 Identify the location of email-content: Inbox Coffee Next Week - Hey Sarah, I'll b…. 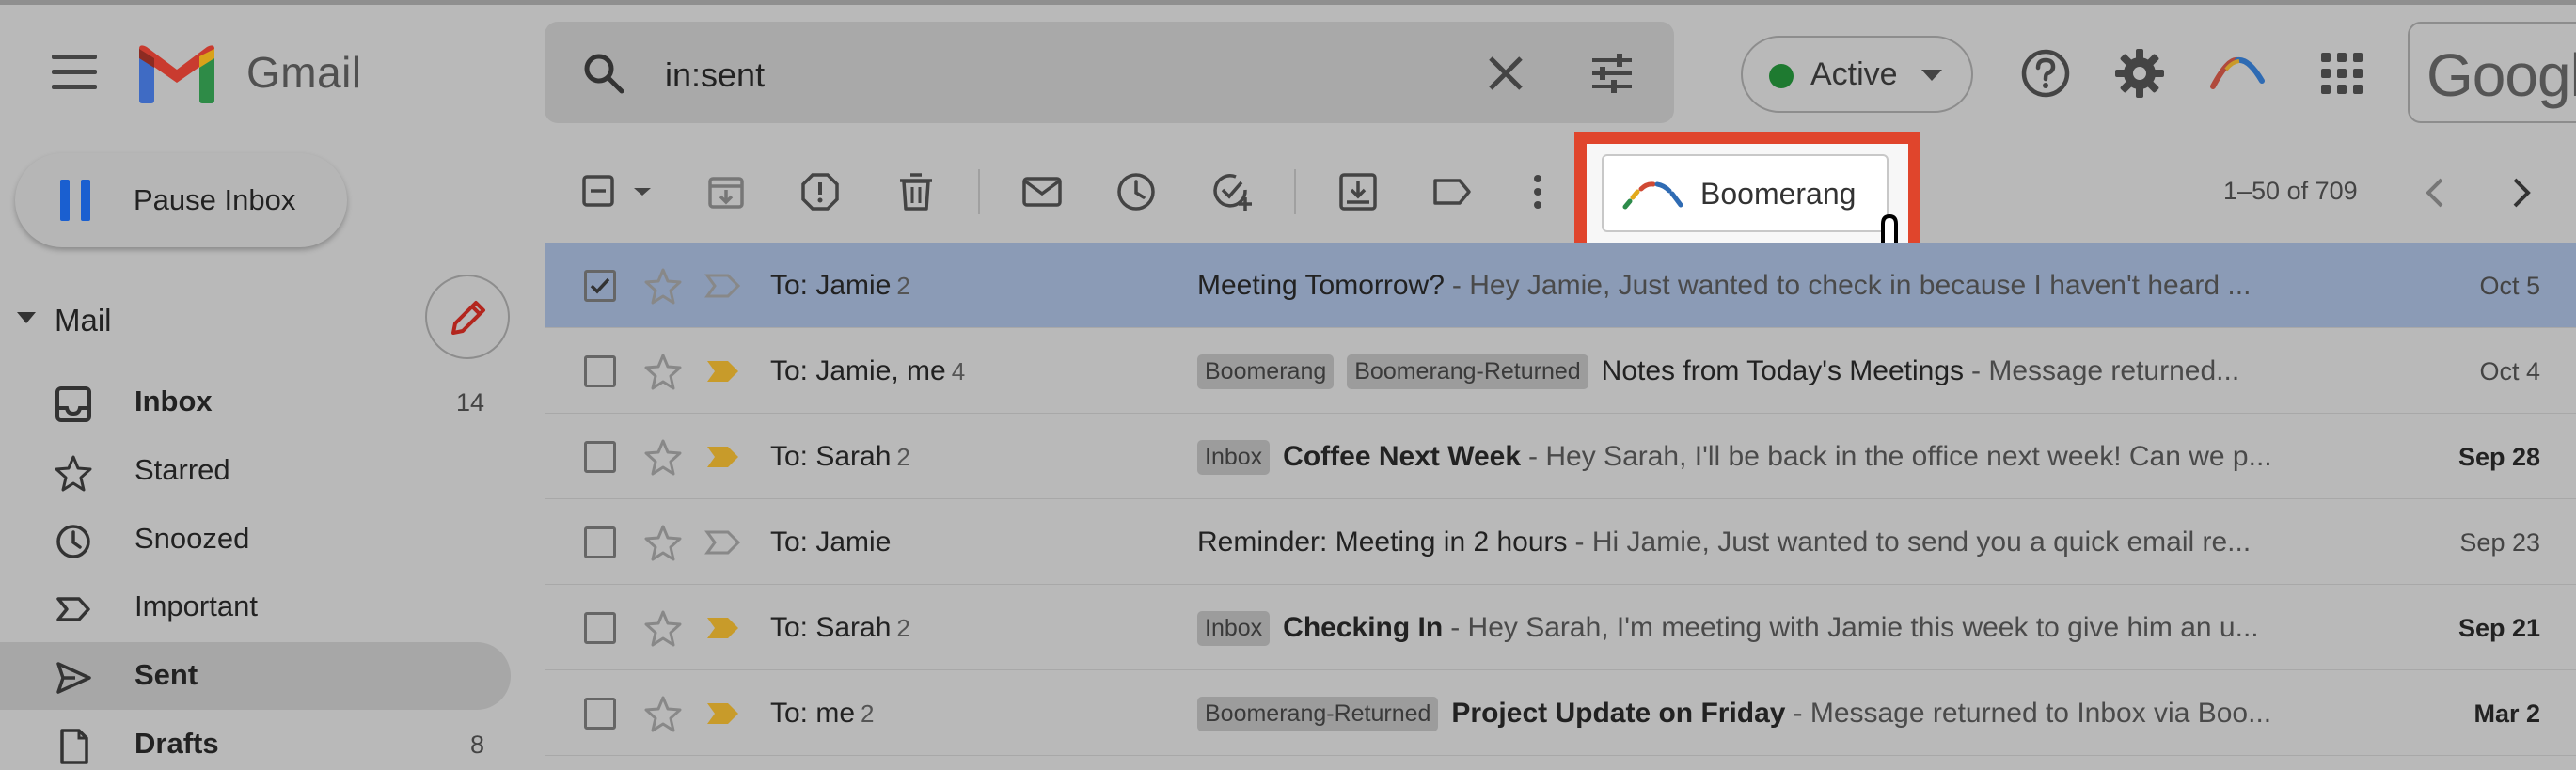
(1886, 457).